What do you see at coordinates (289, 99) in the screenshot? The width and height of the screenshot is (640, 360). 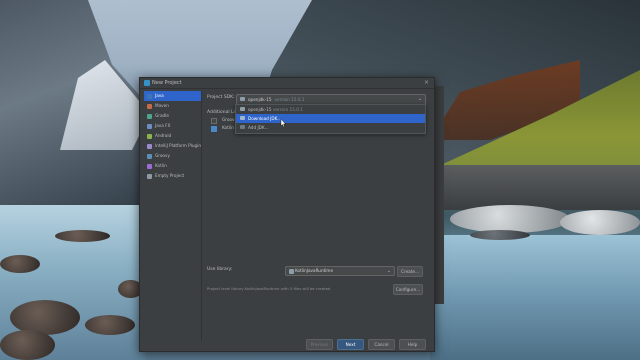 I see `sdk-version: version 15.0.1` at bounding box center [289, 99].